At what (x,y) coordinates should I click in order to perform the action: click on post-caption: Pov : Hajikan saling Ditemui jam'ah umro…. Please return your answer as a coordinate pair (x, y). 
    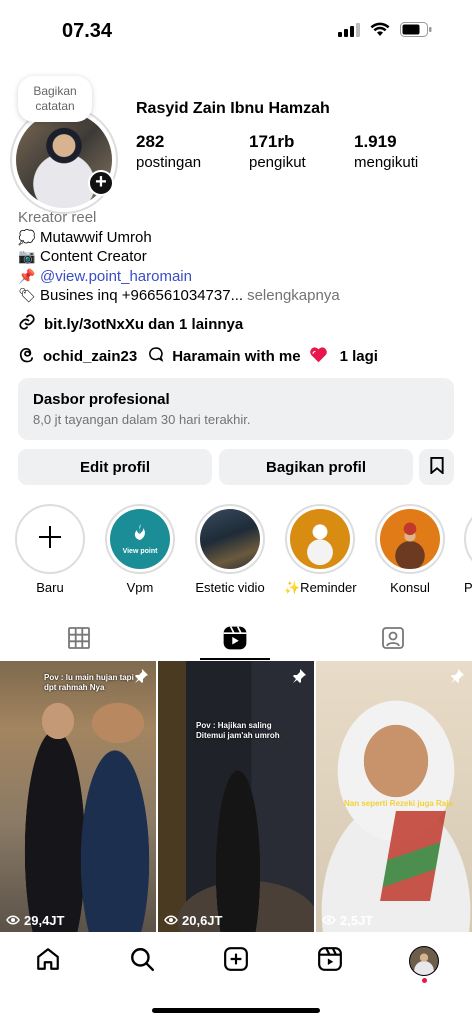
    Looking at the image, I should click on (238, 730).